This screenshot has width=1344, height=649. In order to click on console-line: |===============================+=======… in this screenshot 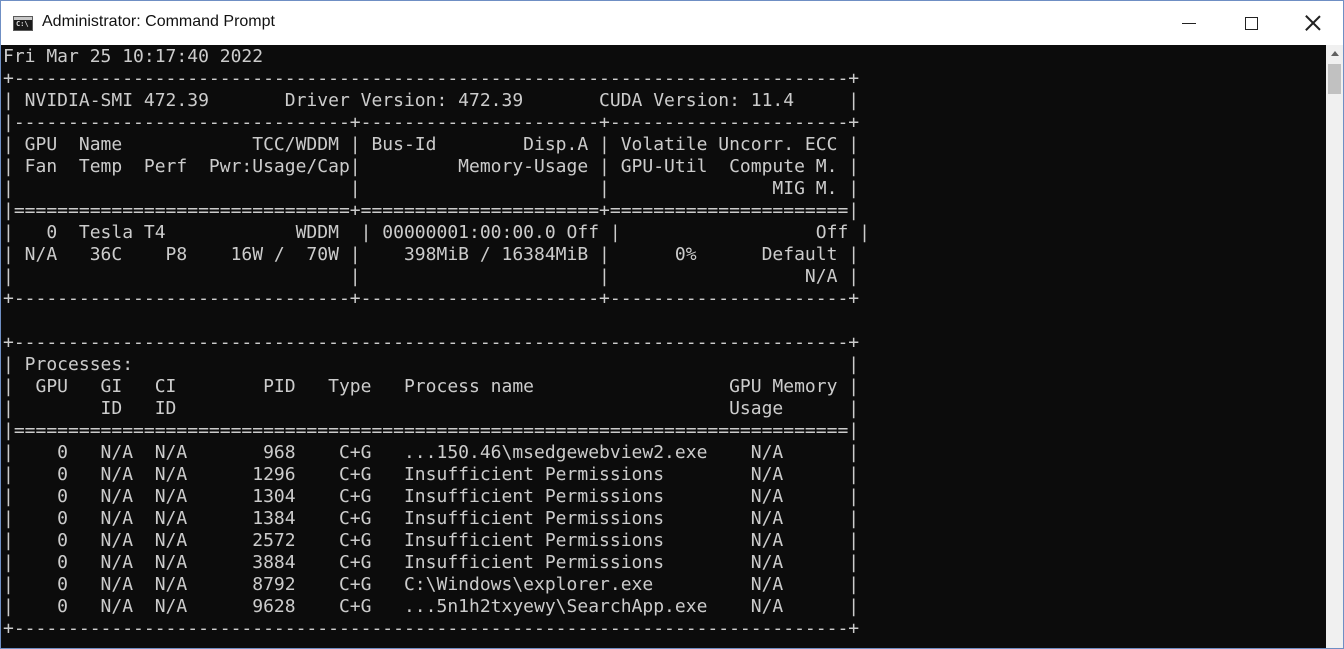, I will do `click(431, 210)`.